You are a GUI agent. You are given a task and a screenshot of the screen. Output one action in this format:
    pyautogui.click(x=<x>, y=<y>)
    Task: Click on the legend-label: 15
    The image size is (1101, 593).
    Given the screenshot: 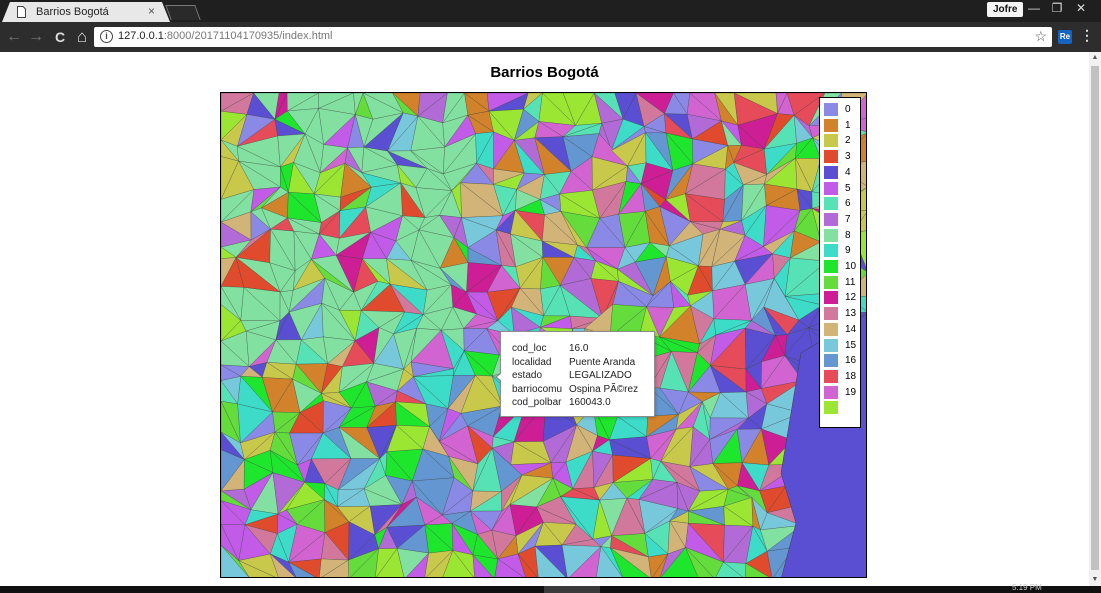 What is the action you would take?
    pyautogui.click(x=851, y=345)
    